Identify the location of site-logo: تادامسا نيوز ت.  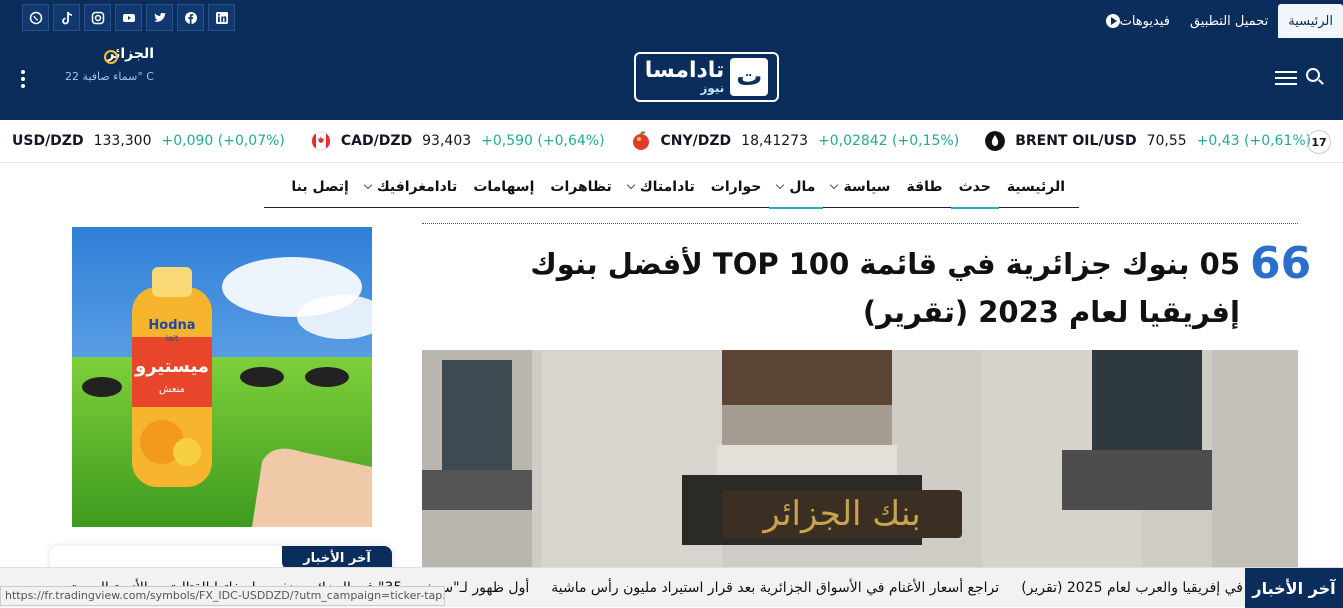
(706, 77).